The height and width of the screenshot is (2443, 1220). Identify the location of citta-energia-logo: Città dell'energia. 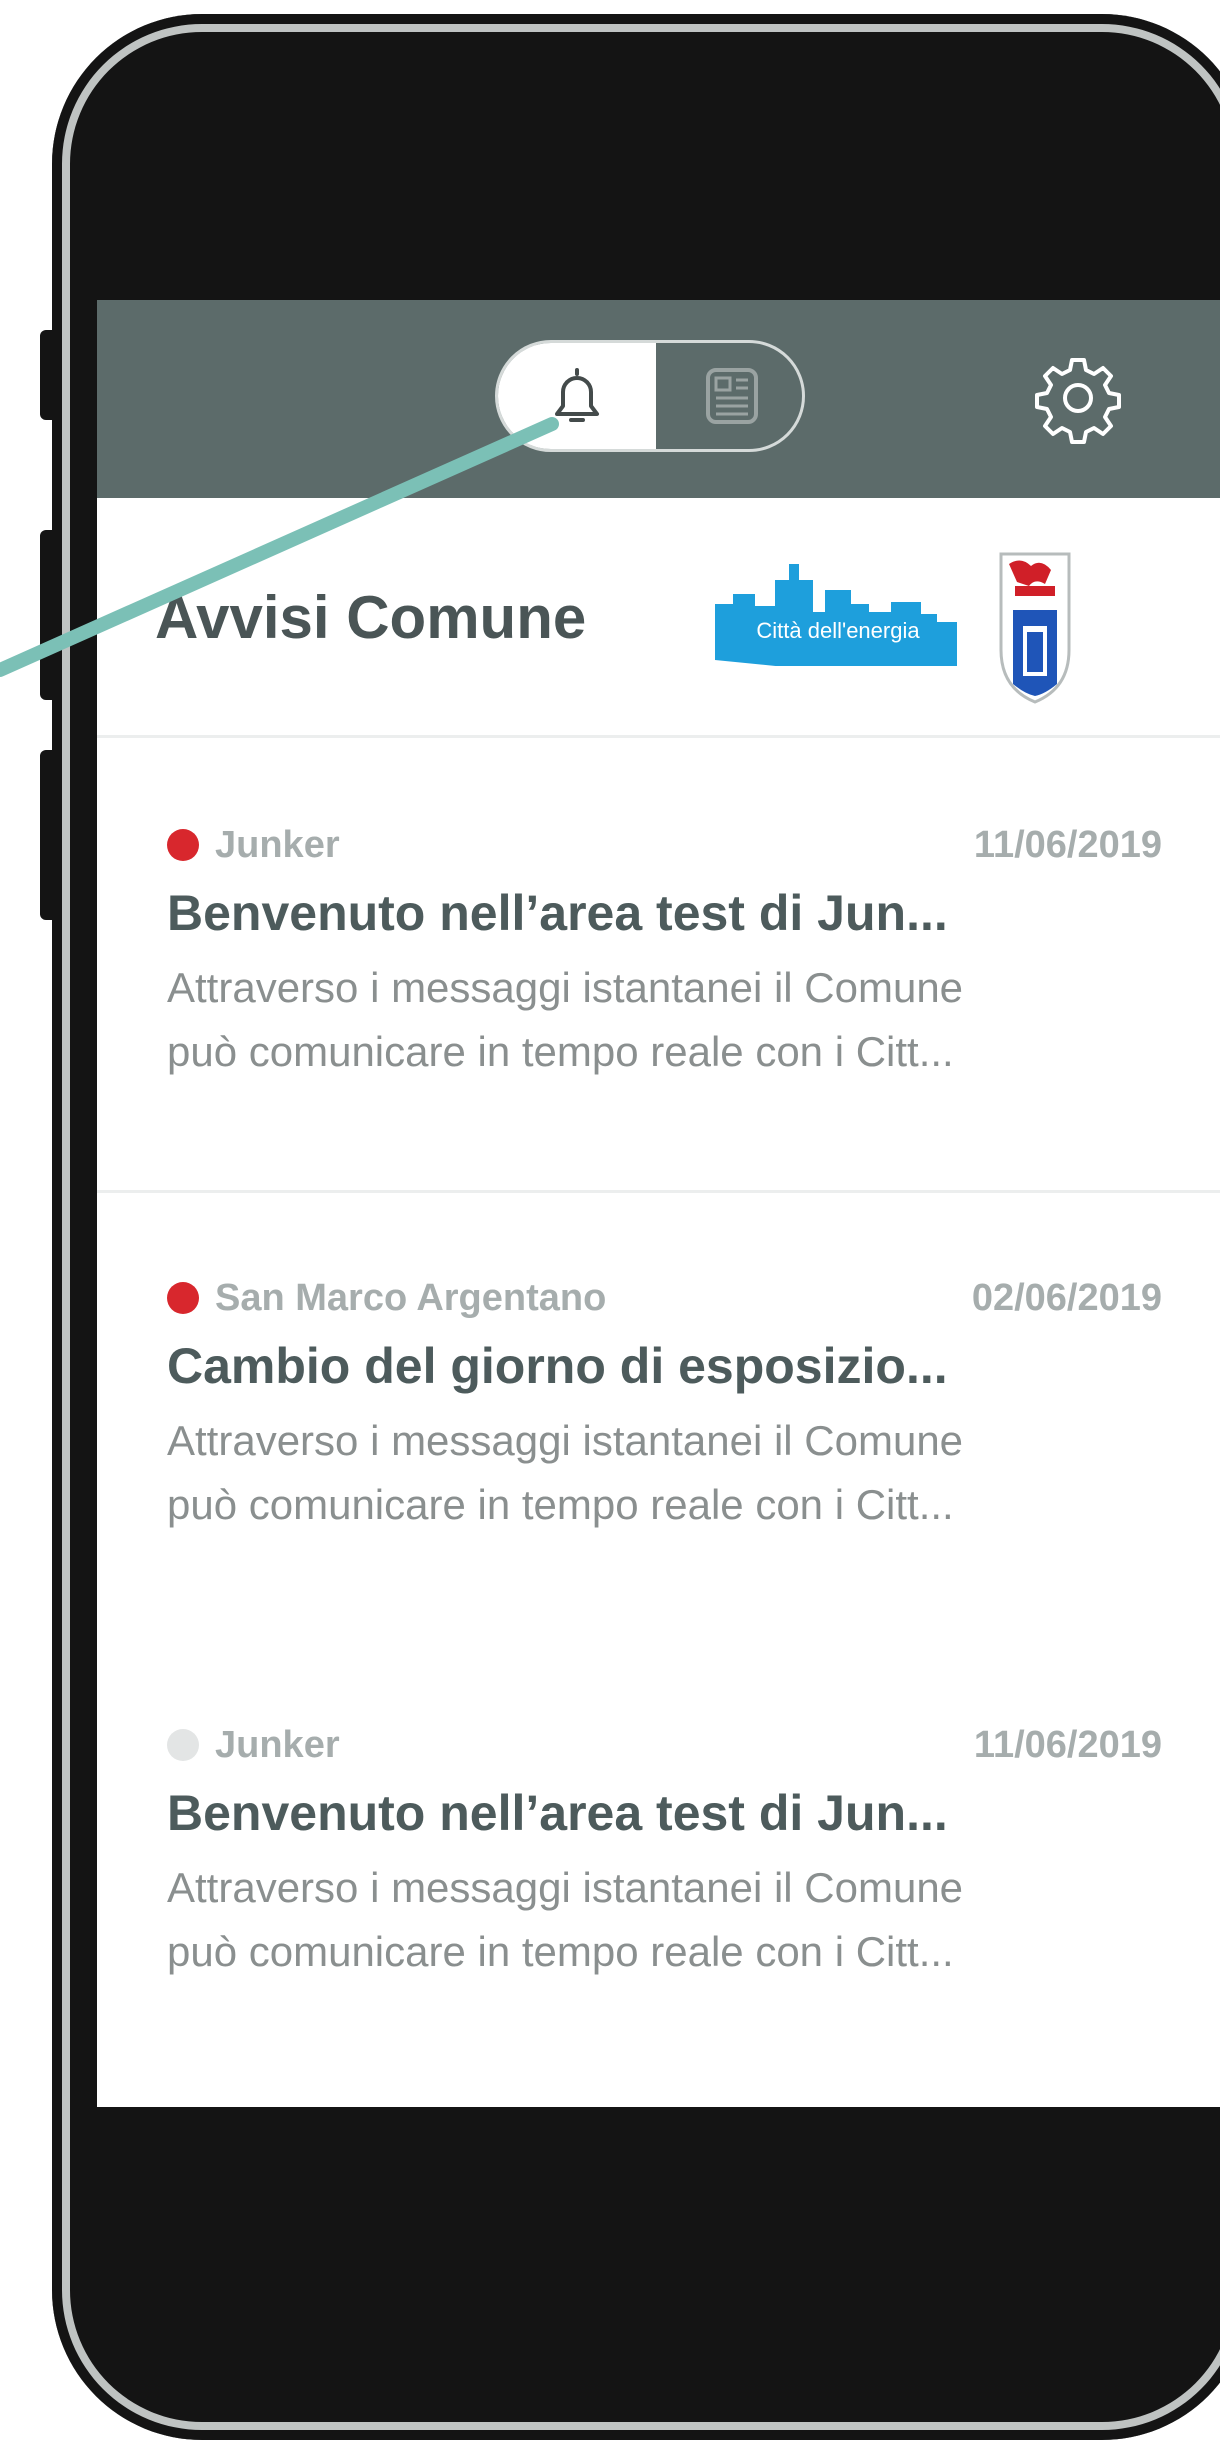
(836, 615).